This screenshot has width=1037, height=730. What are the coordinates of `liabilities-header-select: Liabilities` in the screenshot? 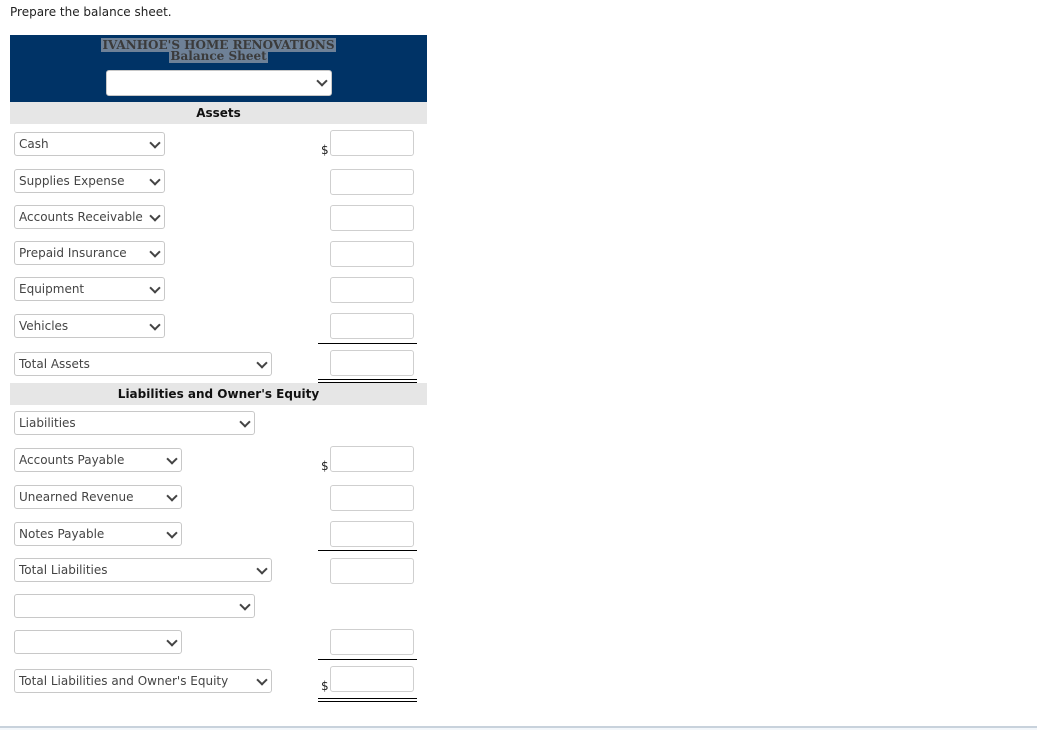 It's located at (134, 423).